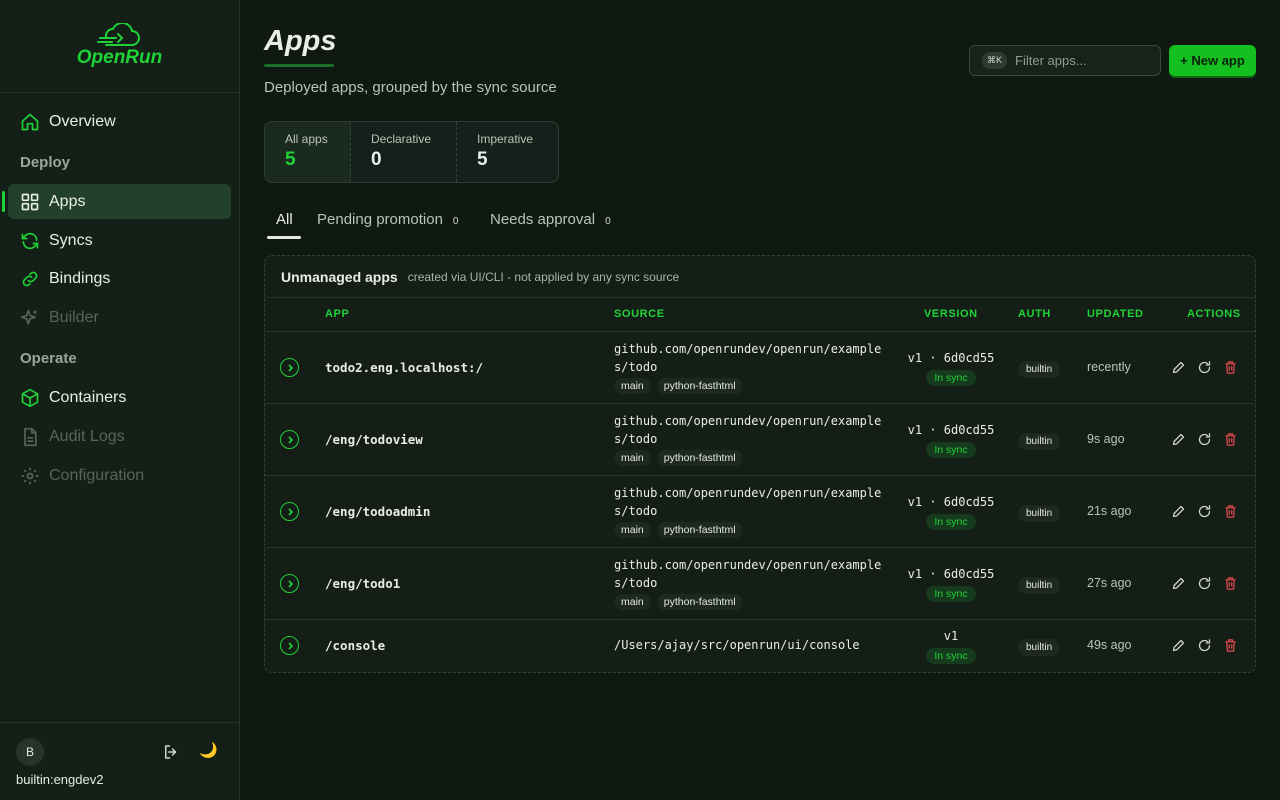 The width and height of the screenshot is (1280, 800). I want to click on sidebar-item-overview: Overview, so click(119, 121).